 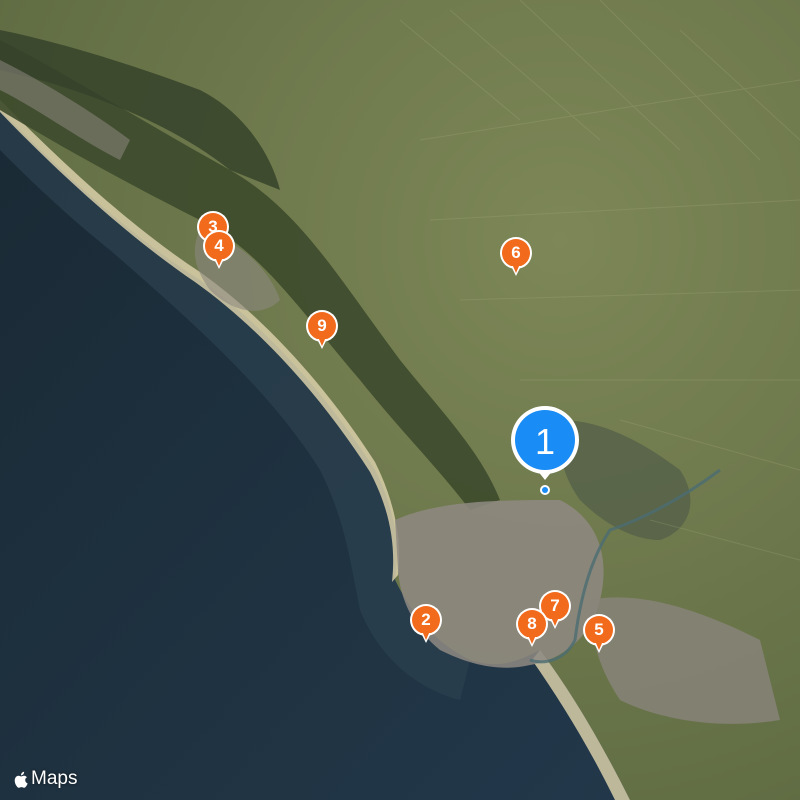 What do you see at coordinates (599, 635) in the screenshot?
I see `location-marker-5: 5` at bounding box center [599, 635].